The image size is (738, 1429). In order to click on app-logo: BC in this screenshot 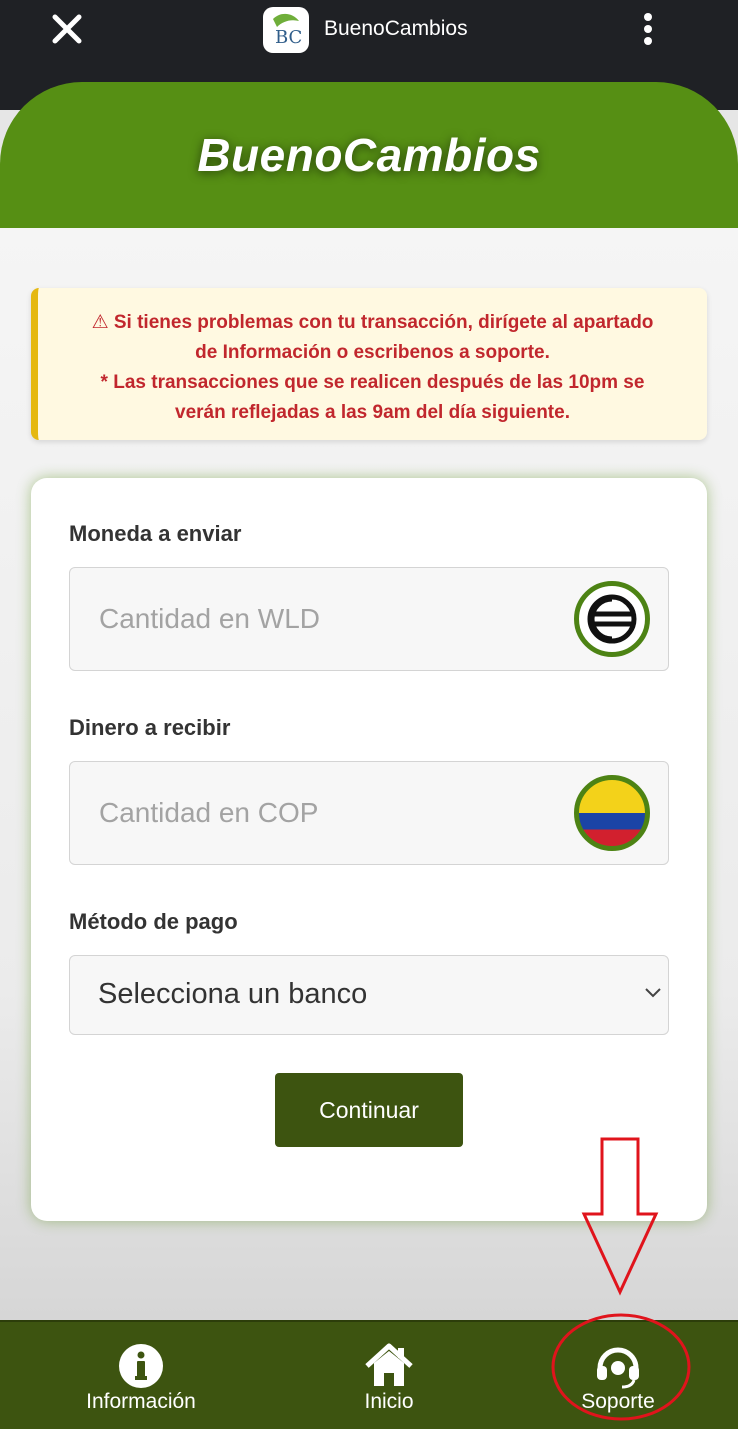, I will do `click(286, 30)`.